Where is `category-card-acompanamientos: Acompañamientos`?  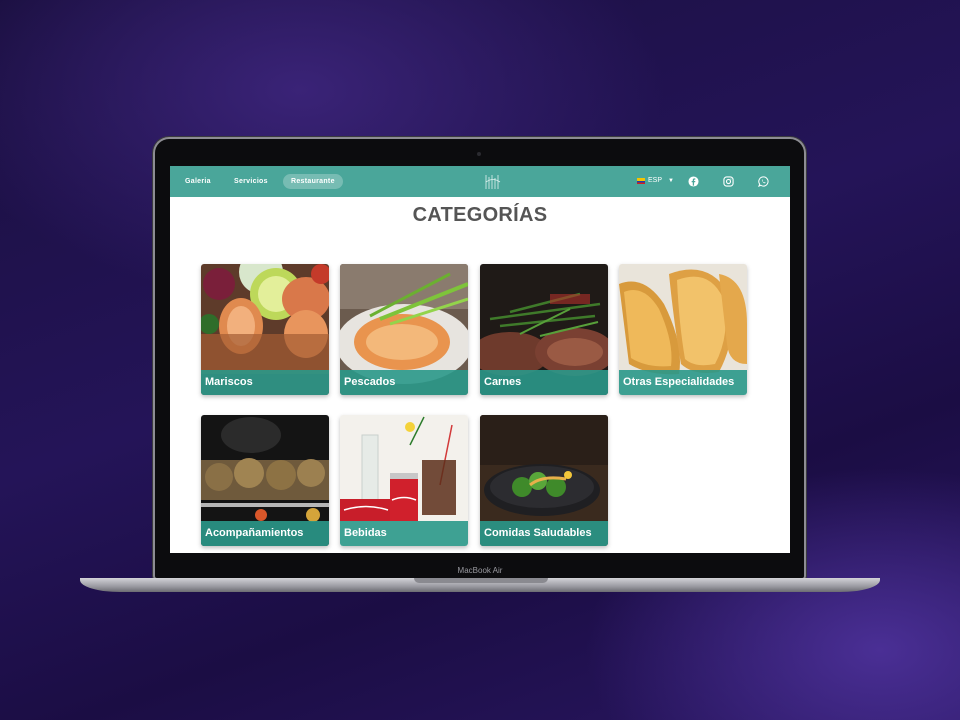 category-card-acompanamientos: Acompañamientos is located at coordinates (265, 480).